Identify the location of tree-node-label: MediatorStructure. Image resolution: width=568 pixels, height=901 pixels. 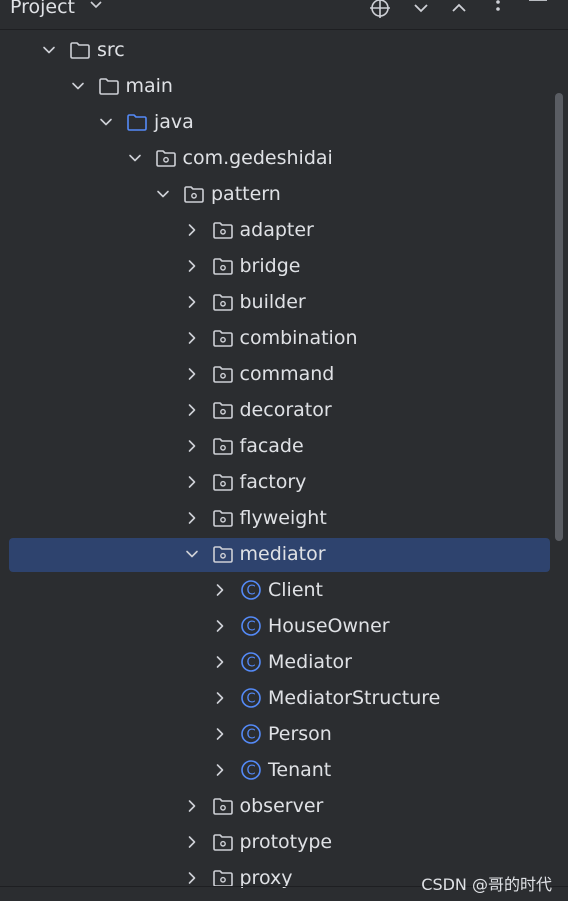
(354, 698).